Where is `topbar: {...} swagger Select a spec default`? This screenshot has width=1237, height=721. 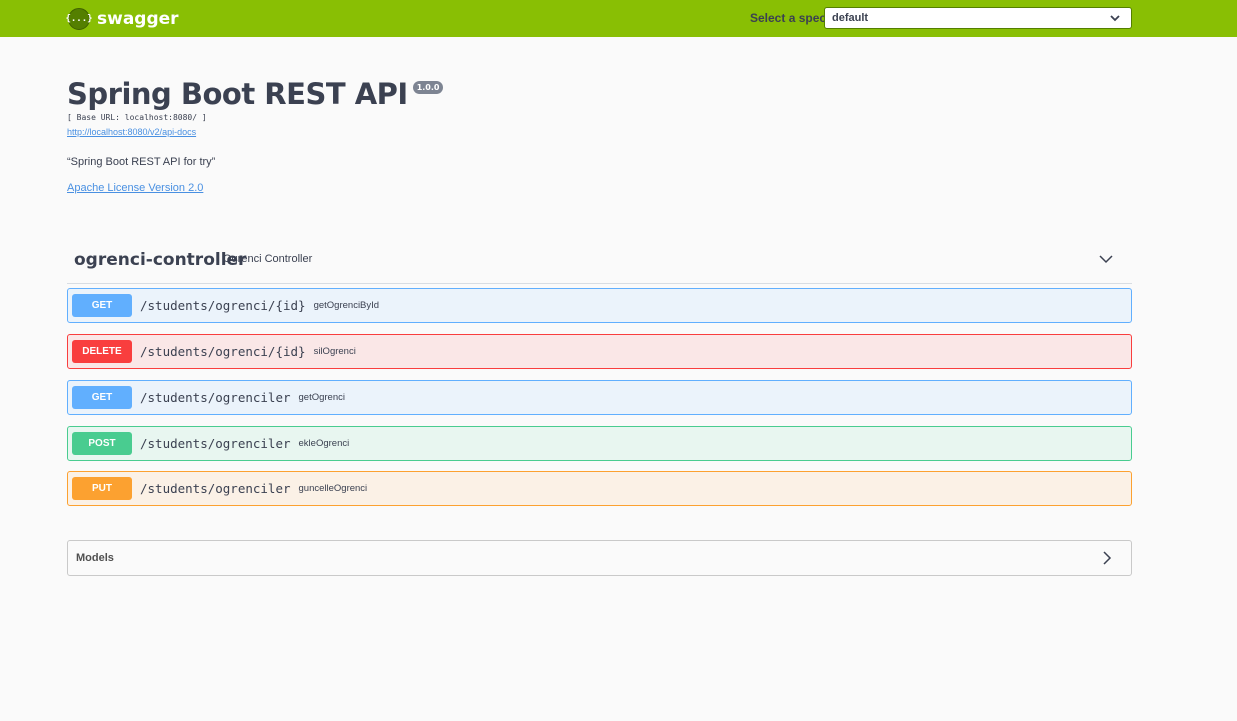
topbar: {...} swagger Select a spec default is located at coordinates (618, 18).